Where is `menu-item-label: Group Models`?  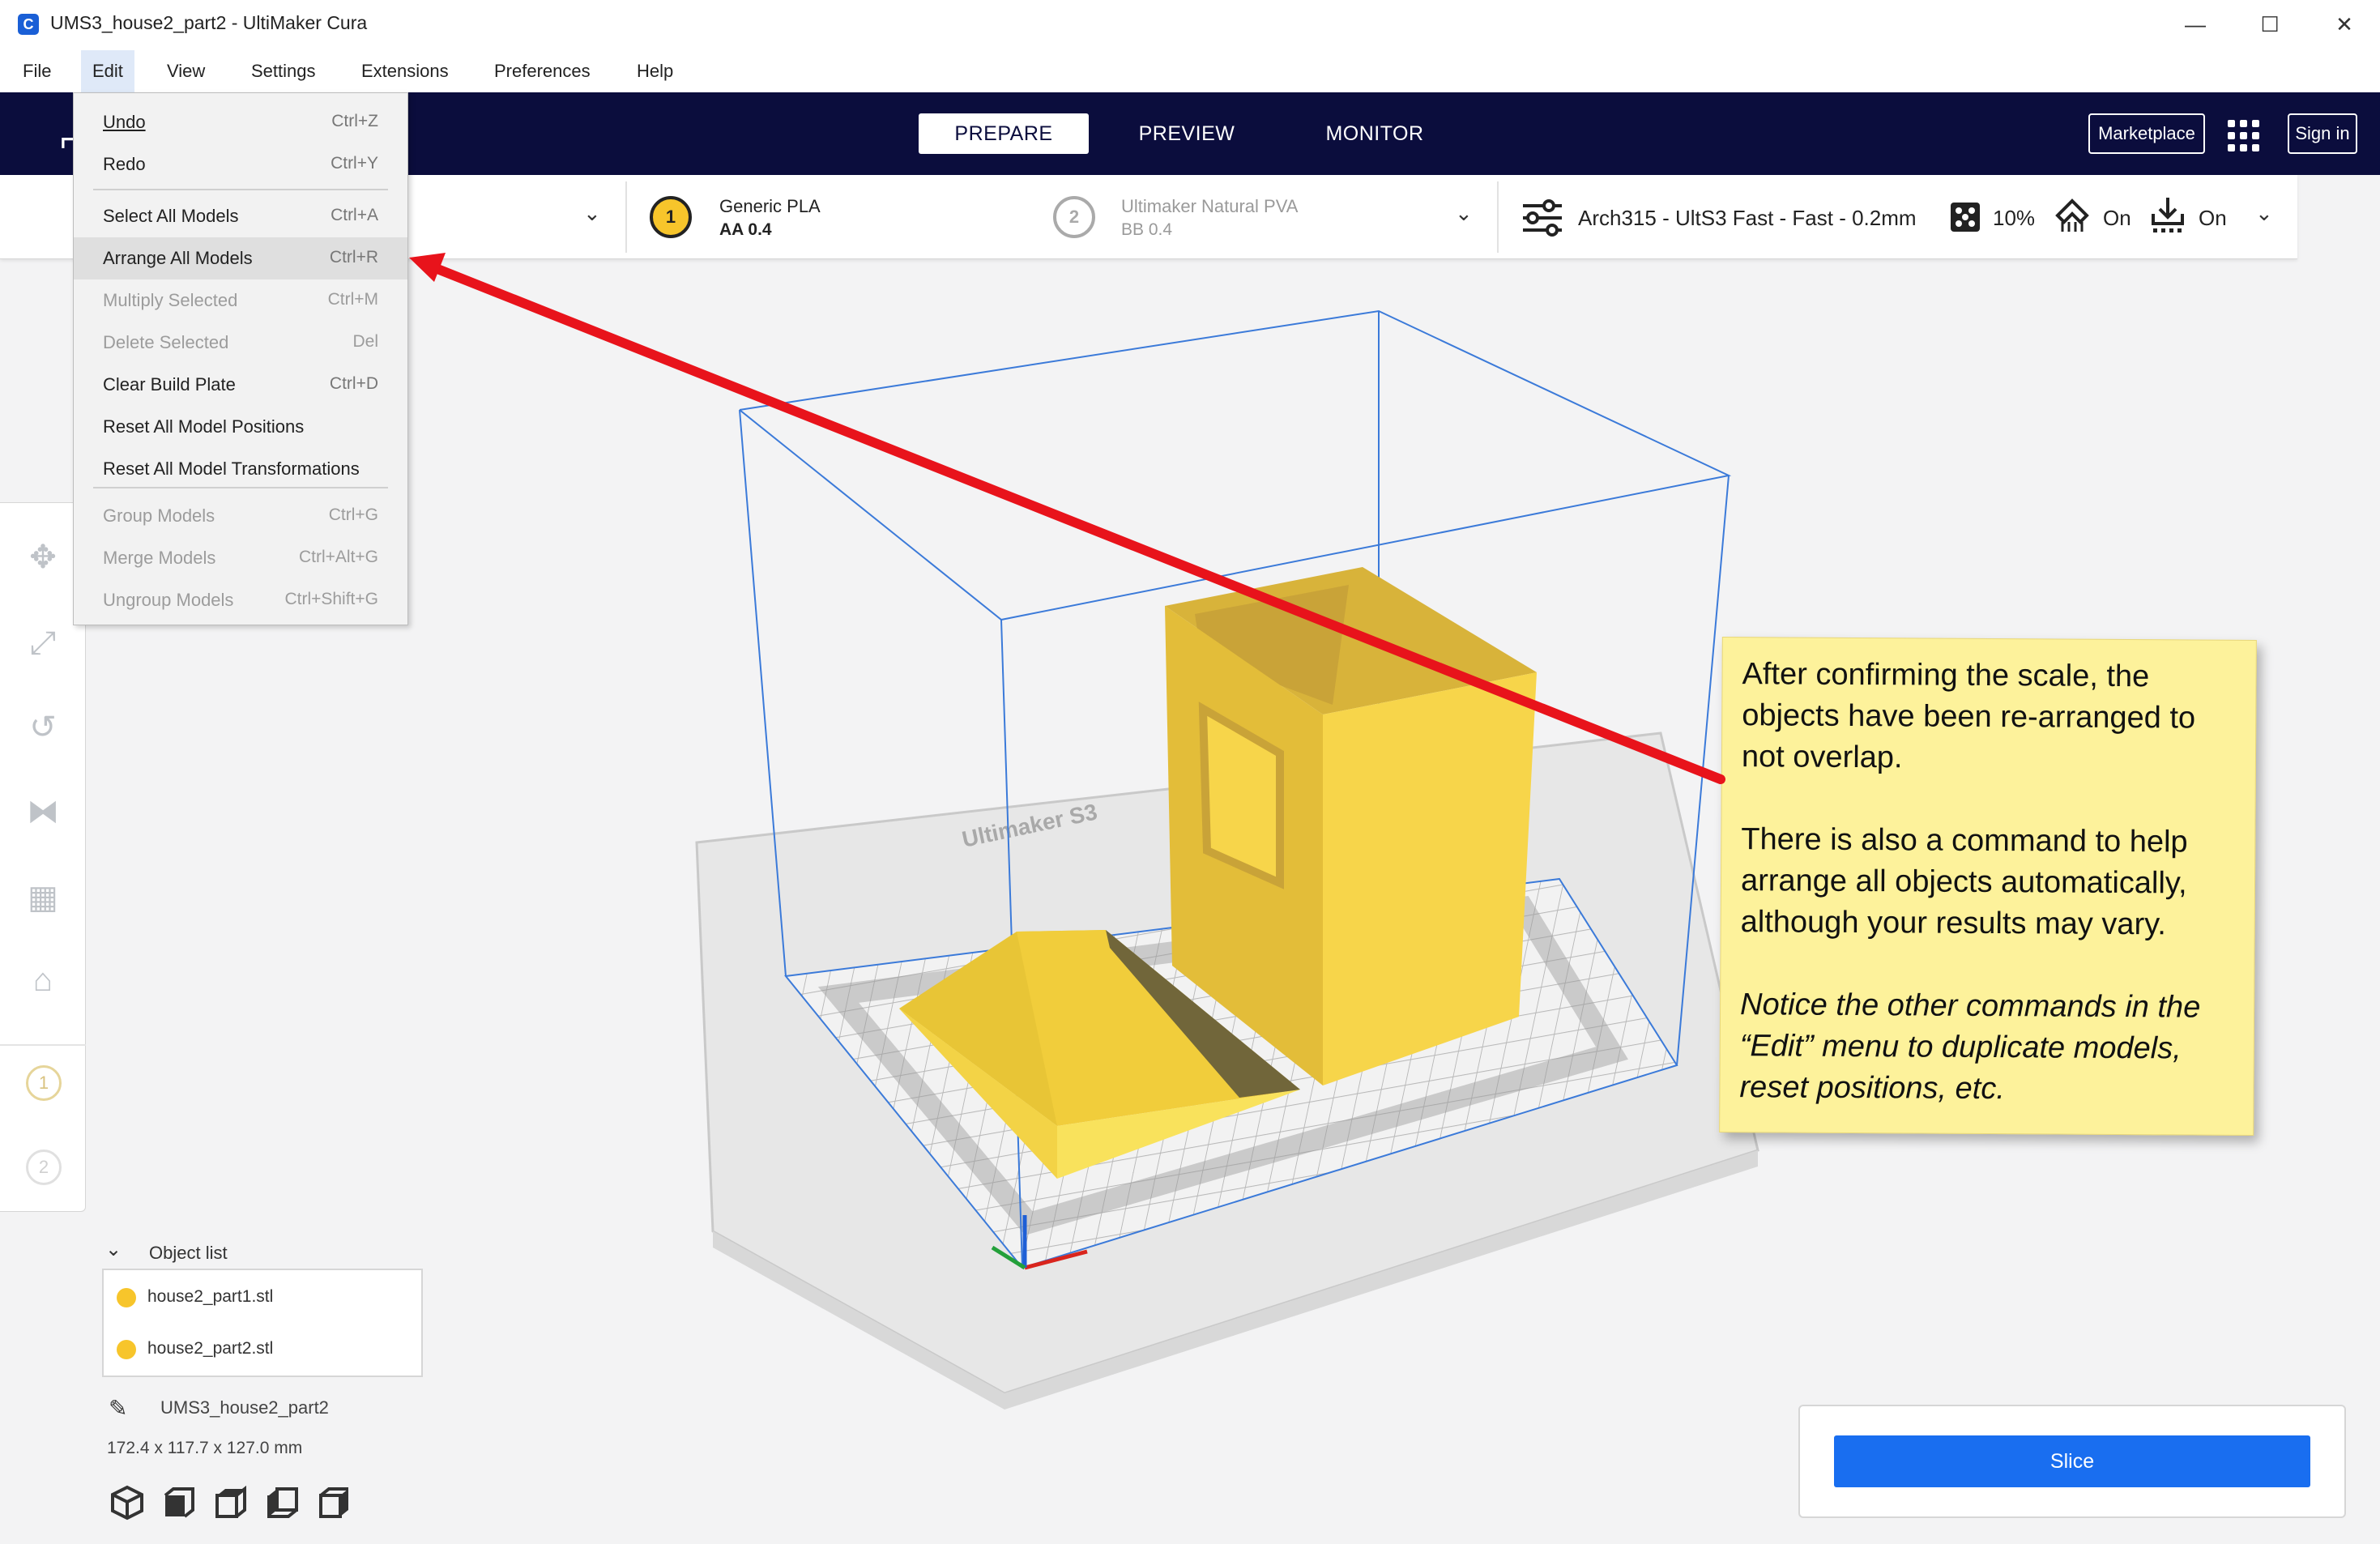
menu-item-label: Group Models is located at coordinates (159, 515).